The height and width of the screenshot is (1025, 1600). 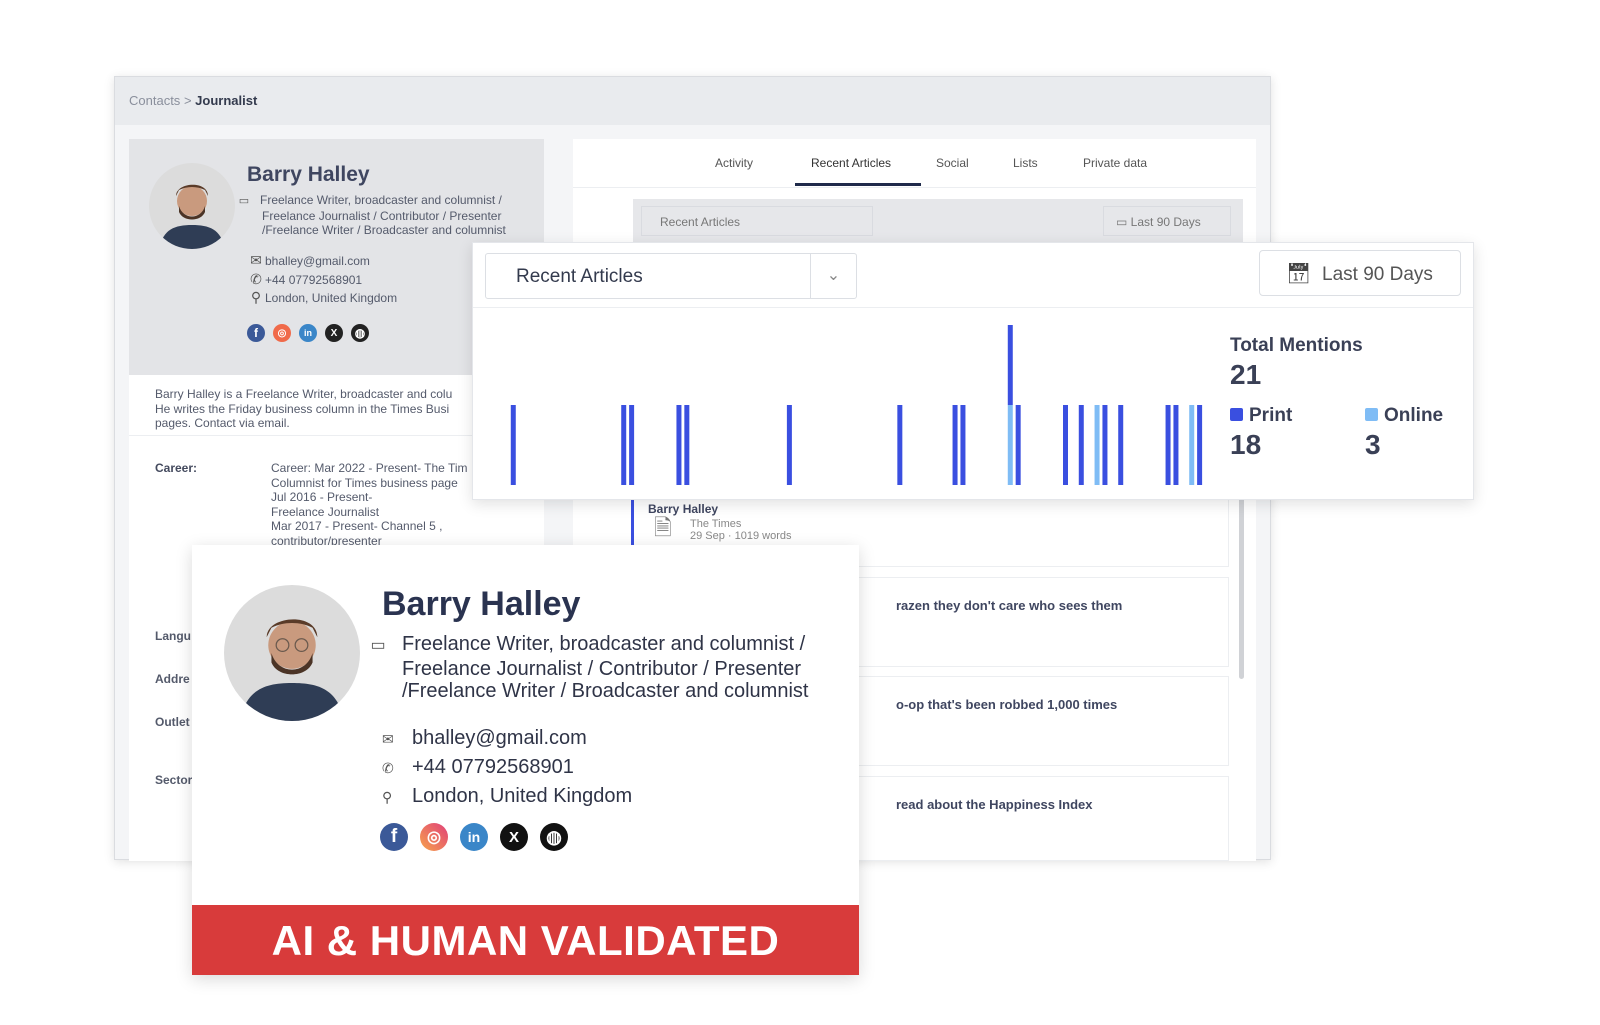 I want to click on print-value: 18, so click(x=1246, y=444).